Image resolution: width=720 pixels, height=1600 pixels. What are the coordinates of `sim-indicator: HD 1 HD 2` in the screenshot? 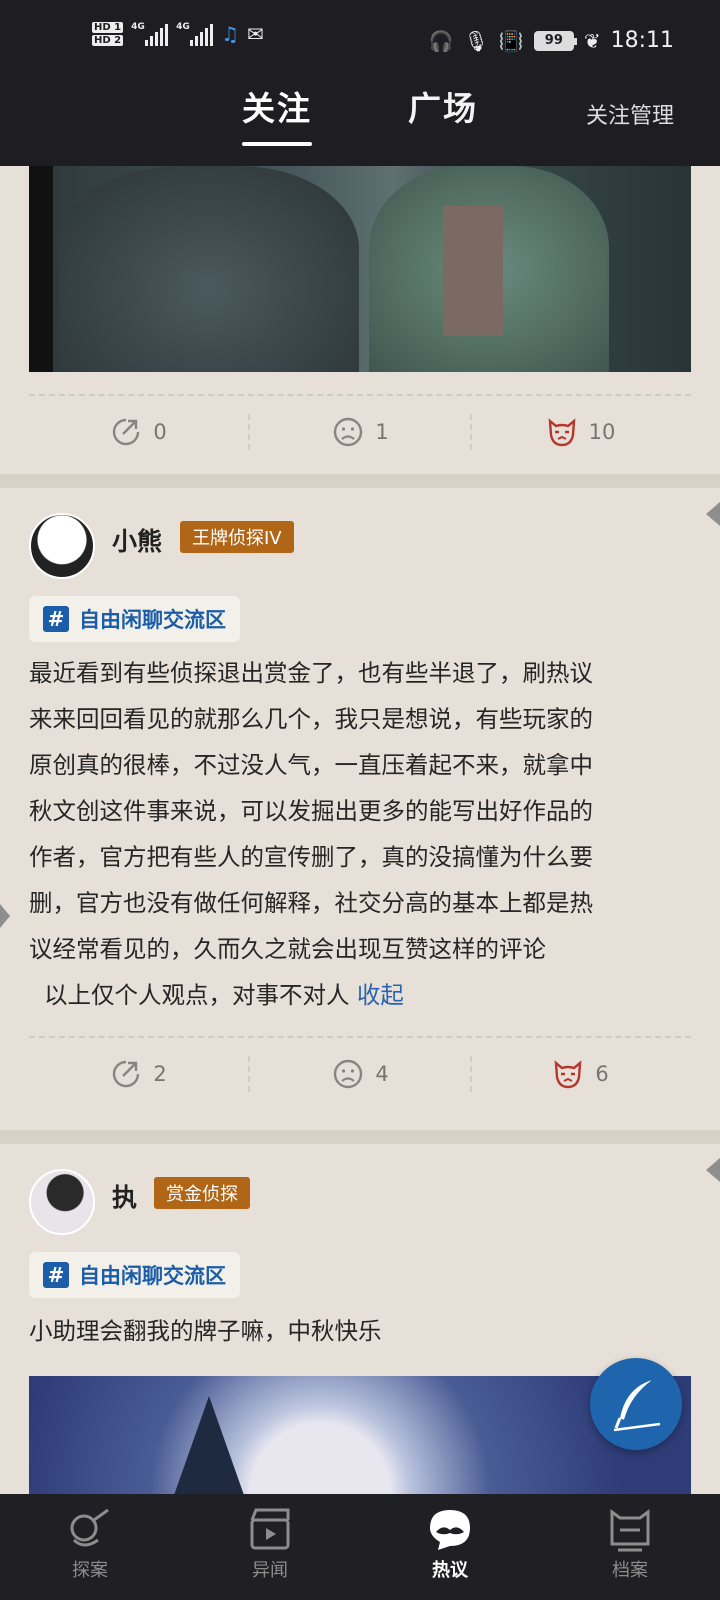 It's located at (108, 34).